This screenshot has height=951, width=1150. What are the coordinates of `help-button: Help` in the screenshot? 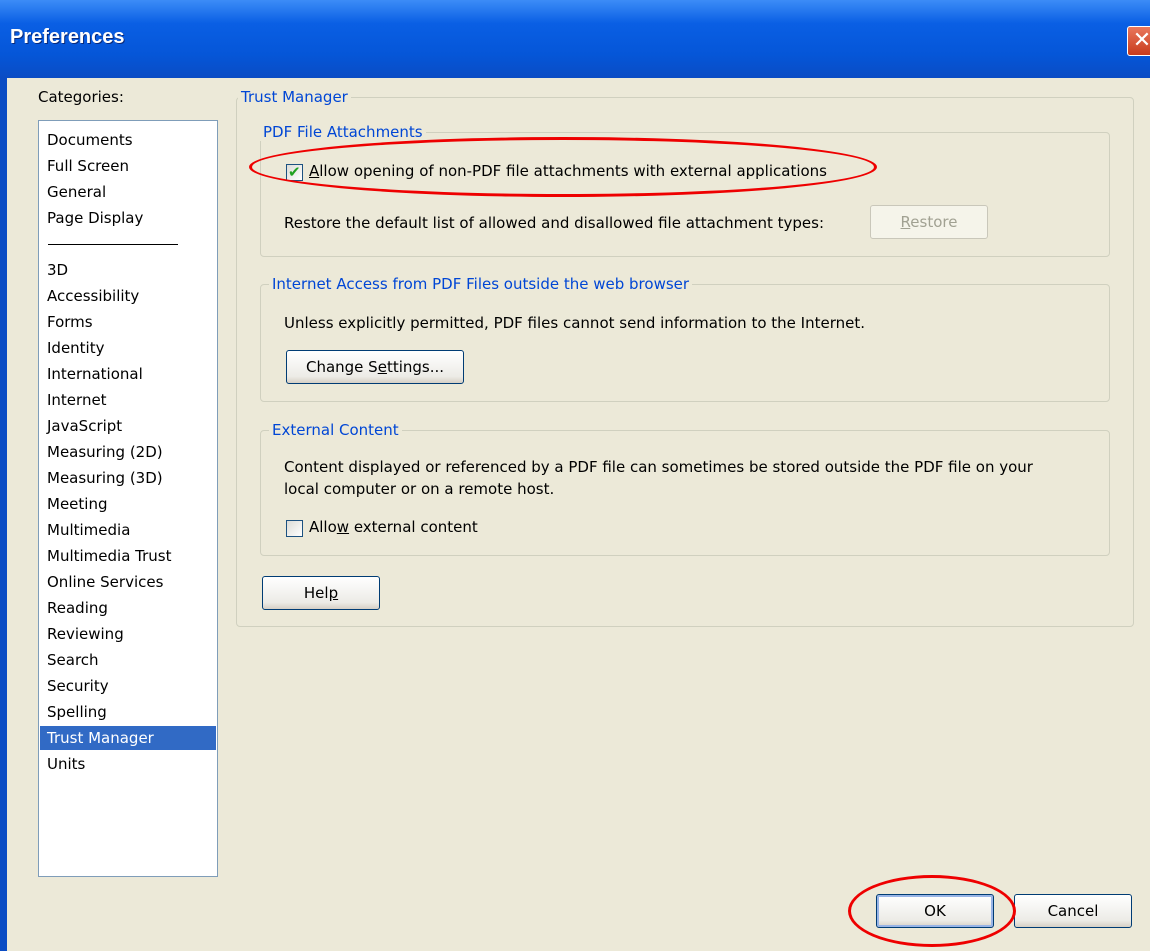 It's located at (321, 593).